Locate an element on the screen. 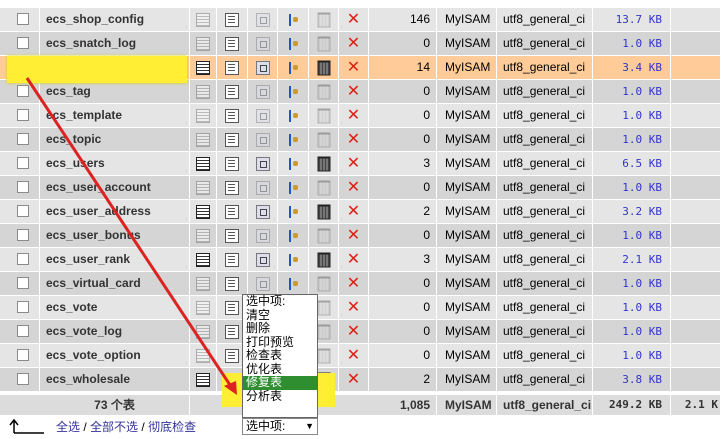  check-overhead-link: 彻底检查 is located at coordinates (172, 427).